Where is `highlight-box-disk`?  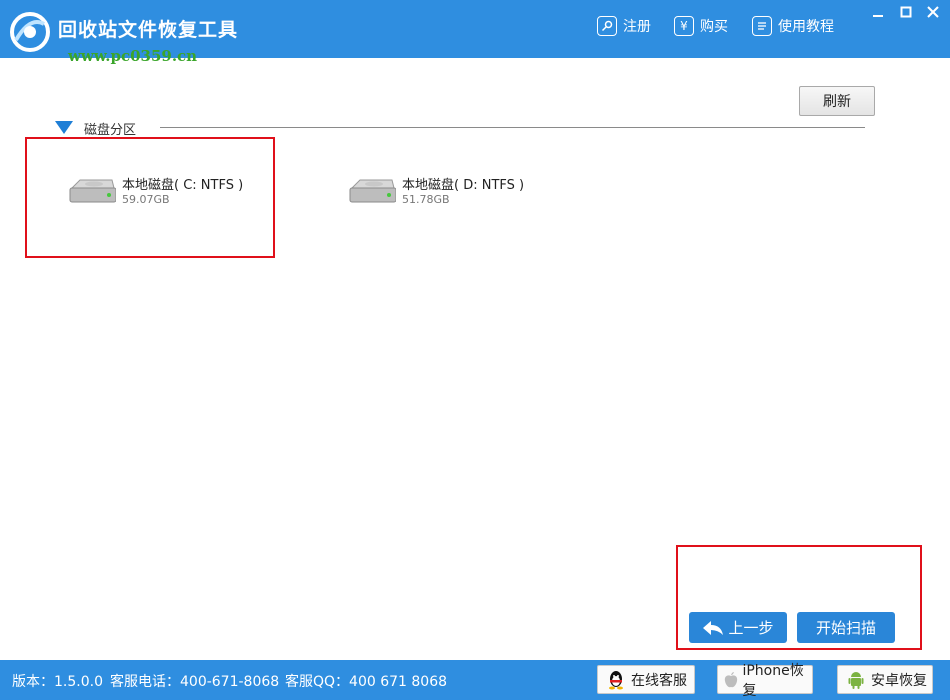 highlight-box-disk is located at coordinates (150, 197).